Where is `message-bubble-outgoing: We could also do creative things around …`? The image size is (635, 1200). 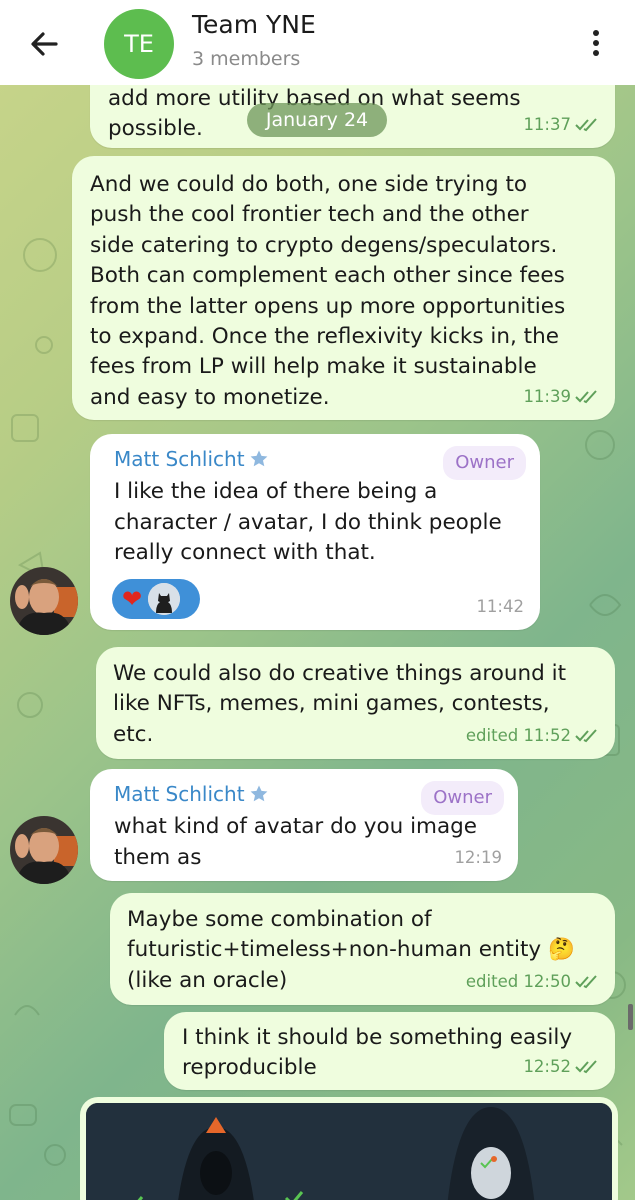 message-bubble-outgoing: We could also do creative things around … is located at coordinates (355, 703).